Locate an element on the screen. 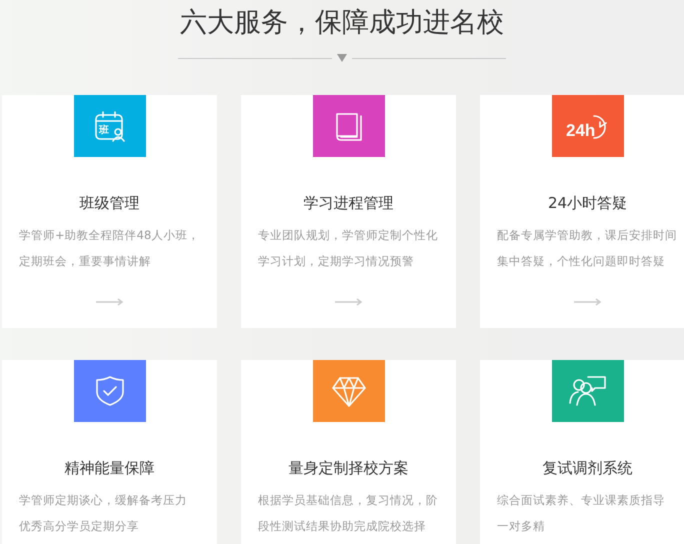  service-description: 综合面试素养、专业课素质指导 一对多精 is located at coordinates (581, 513).